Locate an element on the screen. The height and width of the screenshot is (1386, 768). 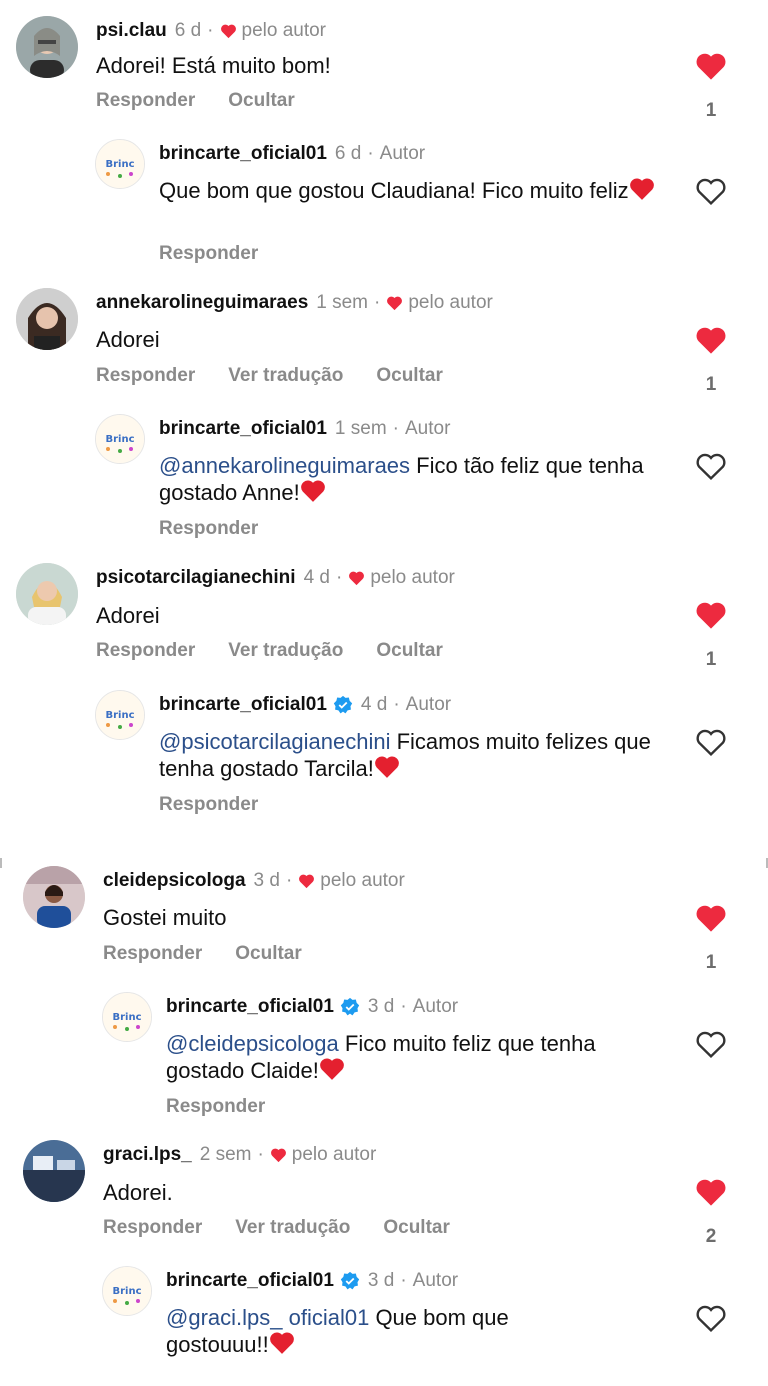
reply-meta: brincarte_oficial01 3 d · Autor is located at coordinates (312, 1281).